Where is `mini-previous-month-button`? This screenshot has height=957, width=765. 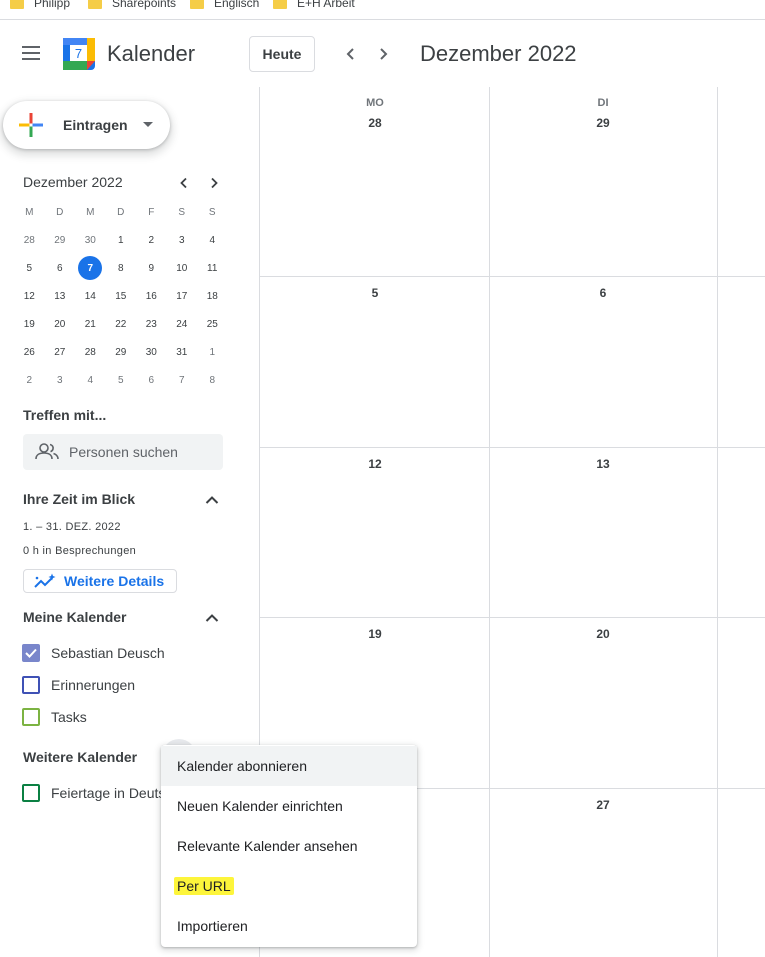 mini-previous-month-button is located at coordinates (184, 183).